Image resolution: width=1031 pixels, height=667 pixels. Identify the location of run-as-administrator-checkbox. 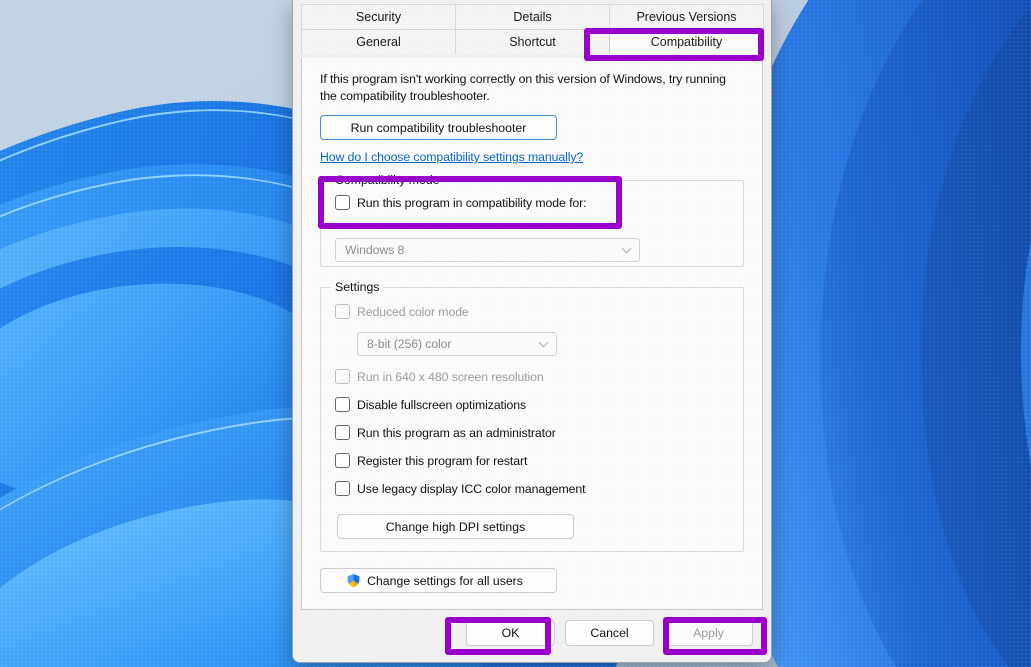
(342, 432).